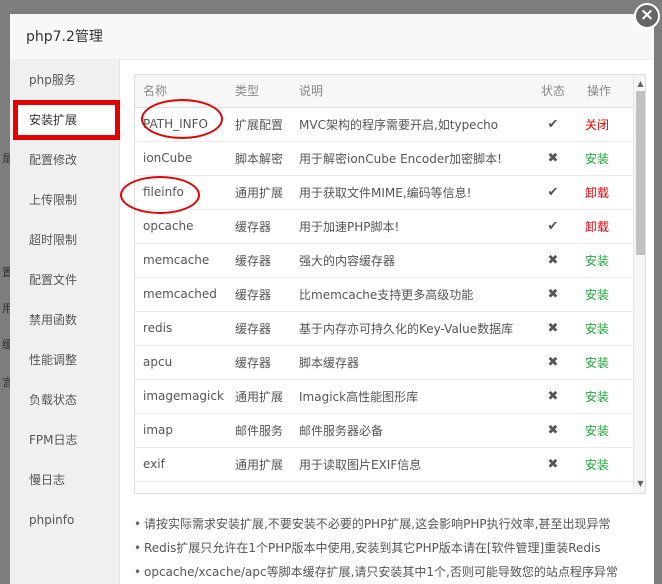  What do you see at coordinates (597, 125) in the screenshot?
I see `disable-button: 关闭` at bounding box center [597, 125].